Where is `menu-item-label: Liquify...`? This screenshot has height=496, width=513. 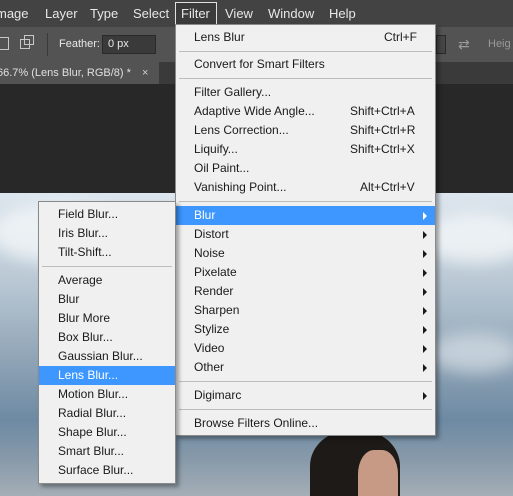
menu-item-label: Liquify... is located at coordinates (216, 149).